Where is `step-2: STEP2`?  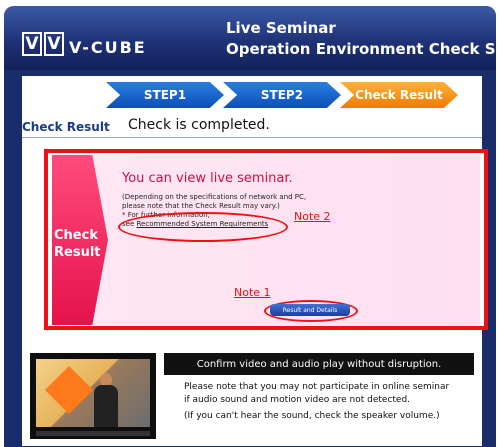 step-2: STEP2 is located at coordinates (282, 95).